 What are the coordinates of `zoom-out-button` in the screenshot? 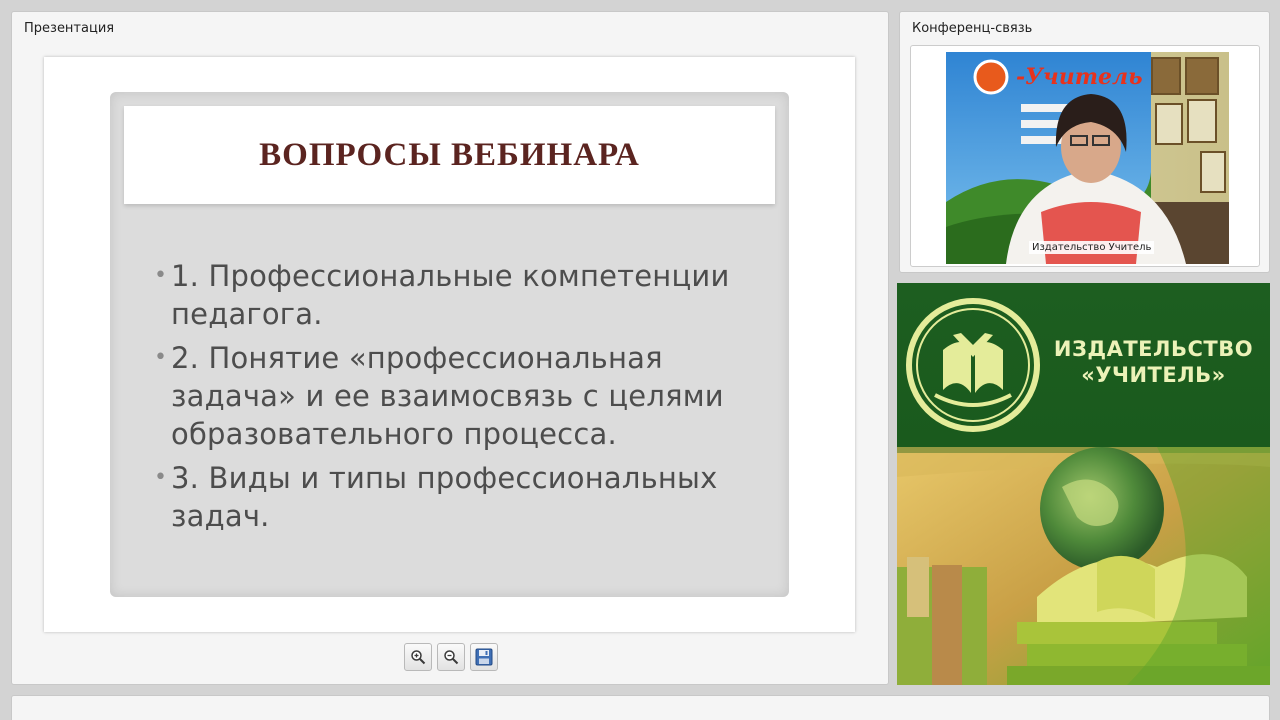 It's located at (451, 657).